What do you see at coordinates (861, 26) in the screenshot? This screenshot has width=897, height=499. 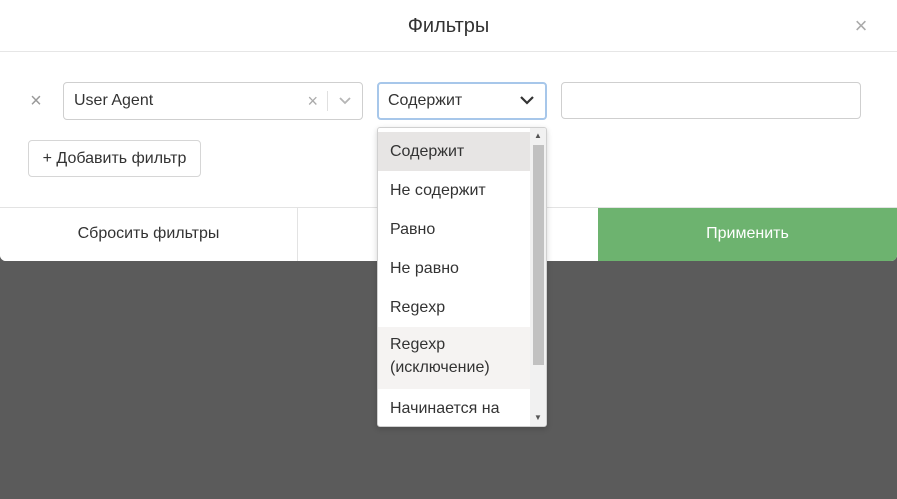 I see `close-icon: ×` at bounding box center [861, 26].